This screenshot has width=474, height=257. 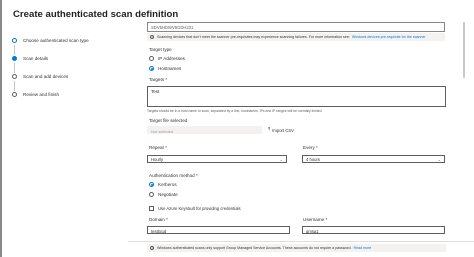 I want to click on step-label: Choose authenticated scan type, so click(x=56, y=40).